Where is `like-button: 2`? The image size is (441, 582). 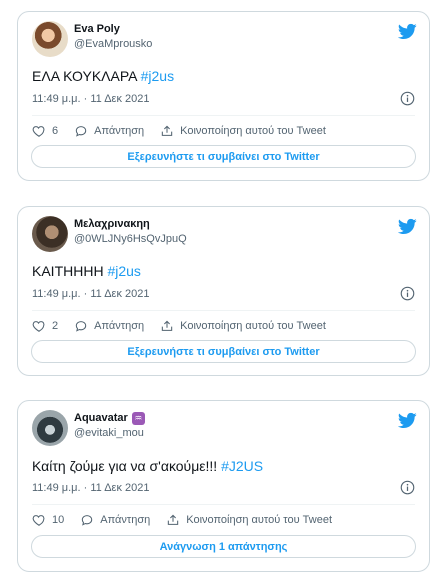
like-button: 2 is located at coordinates (45, 326).